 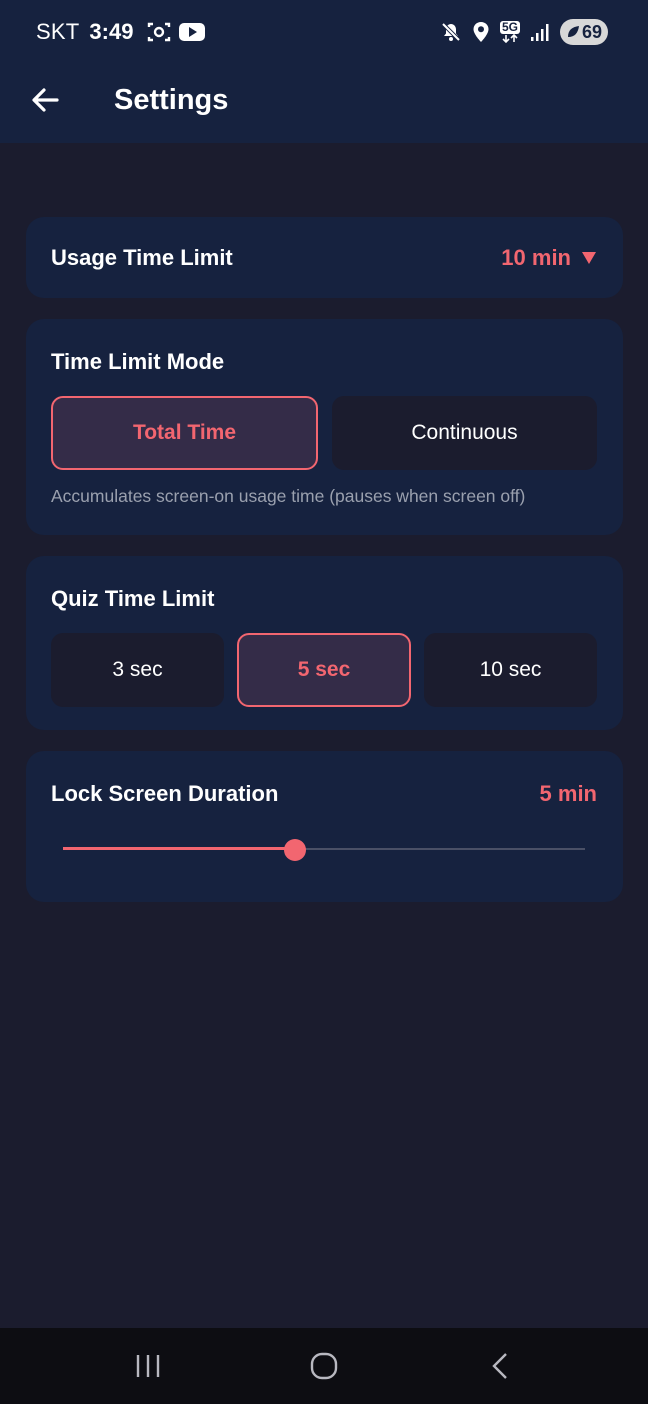 What do you see at coordinates (184, 433) in the screenshot?
I see `mode-option-total-time: Total Time` at bounding box center [184, 433].